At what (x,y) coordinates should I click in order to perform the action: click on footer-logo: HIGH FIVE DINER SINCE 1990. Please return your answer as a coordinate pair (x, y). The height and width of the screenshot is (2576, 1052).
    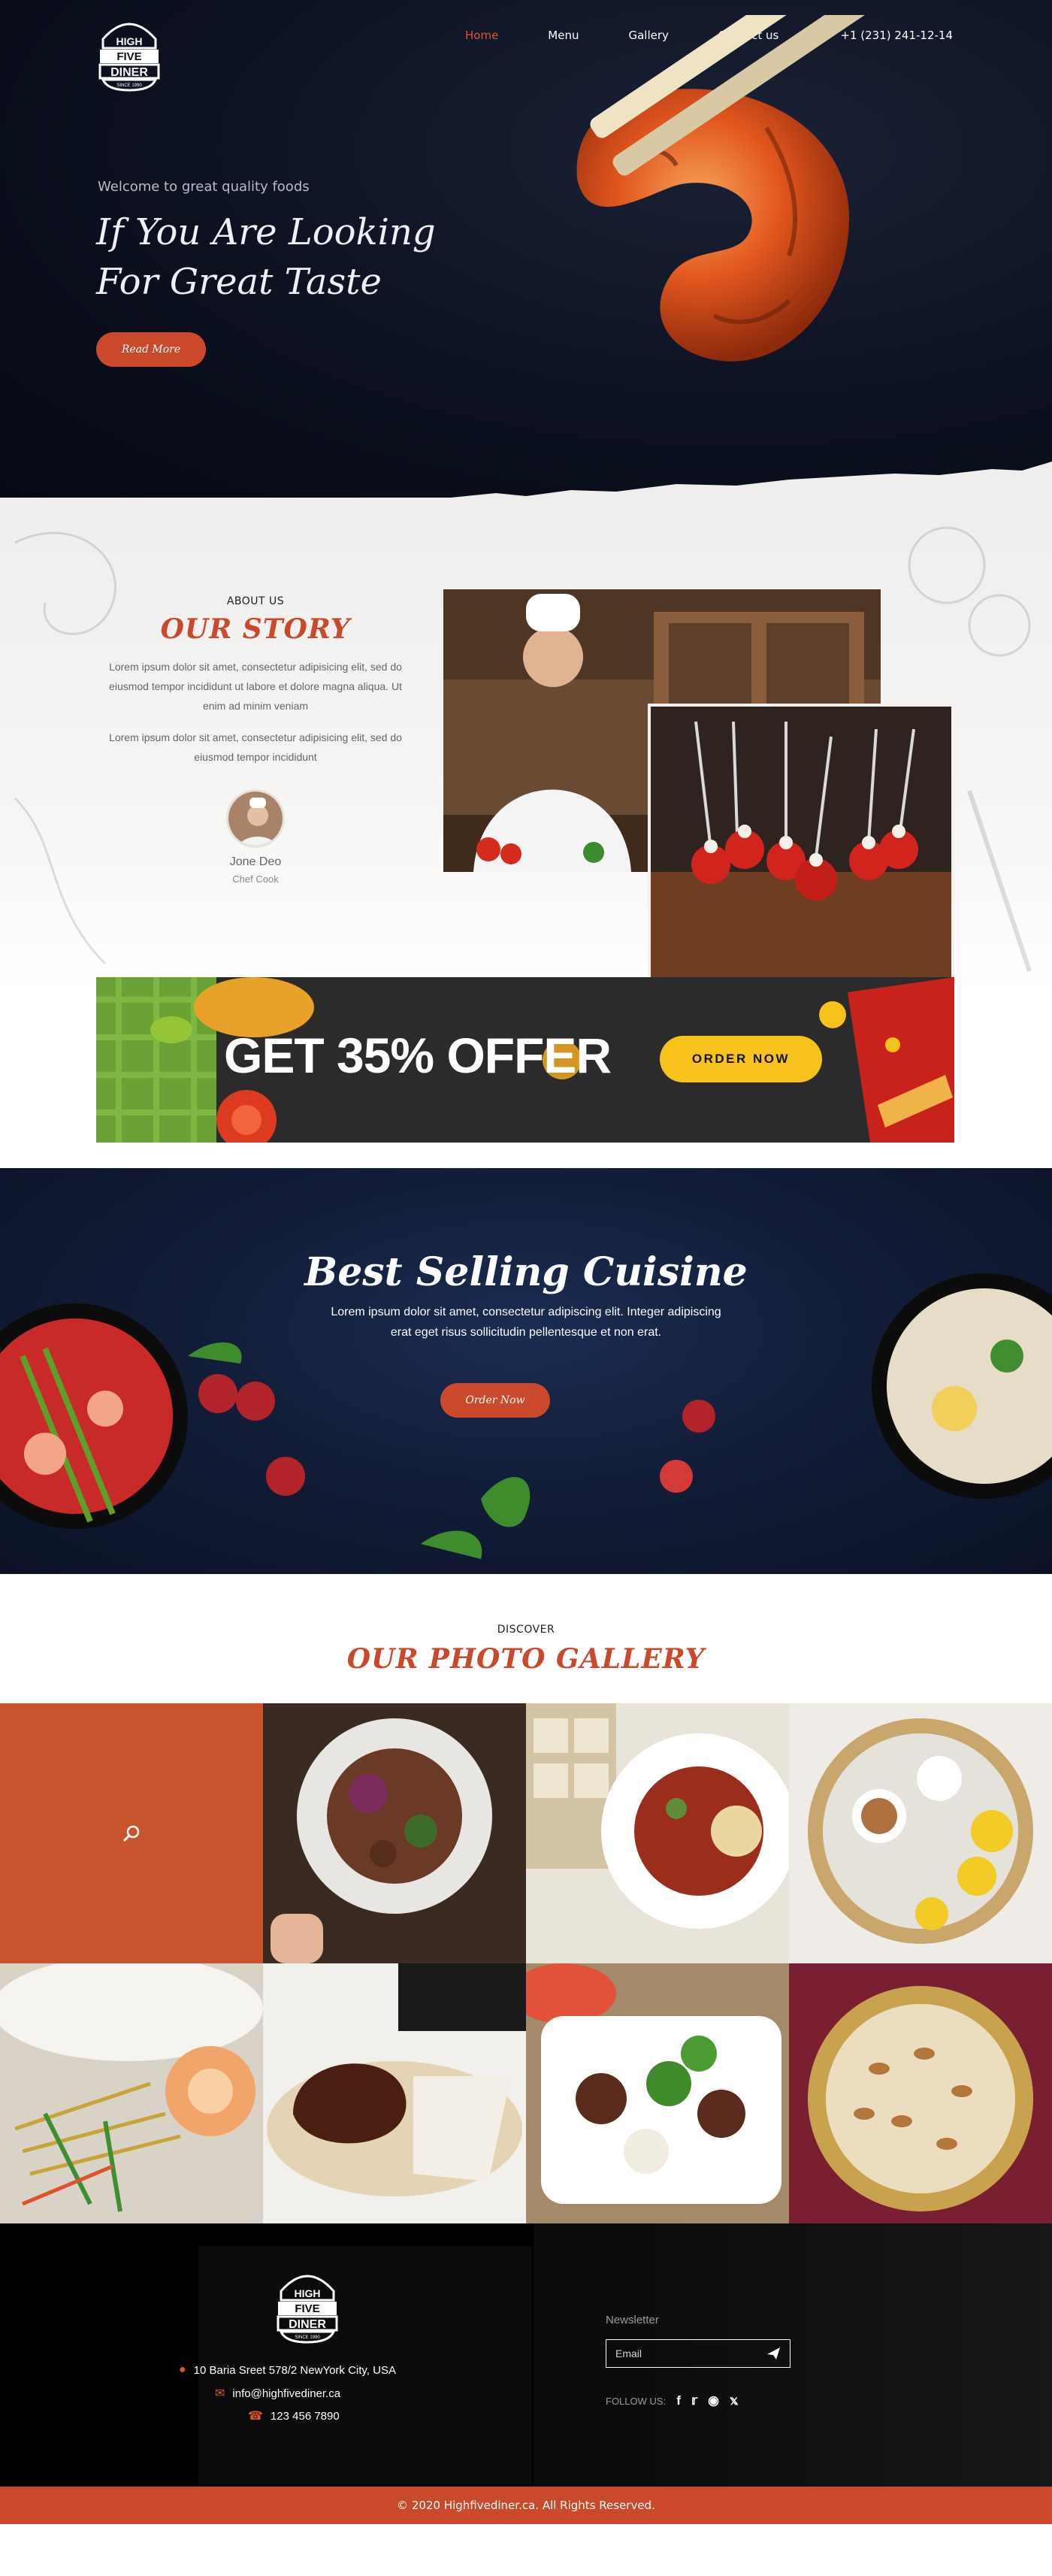
    Looking at the image, I should click on (307, 2304).